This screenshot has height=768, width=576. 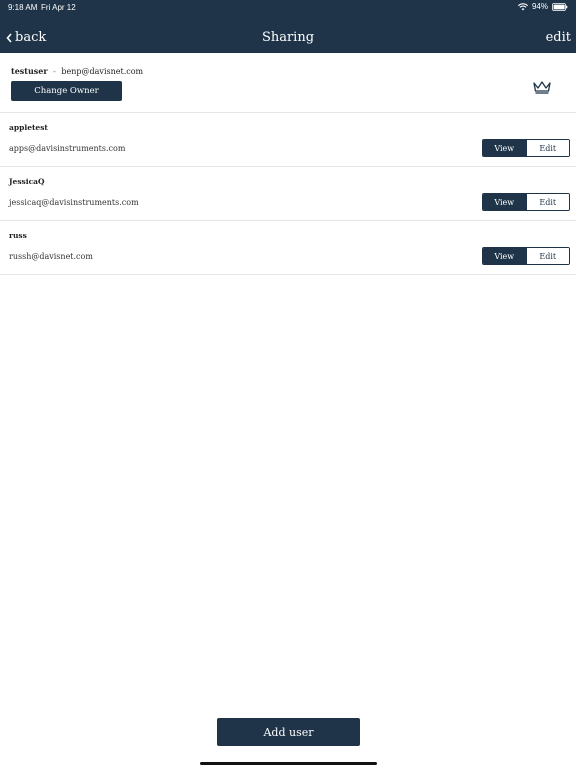 I want to click on user-name: appletest, so click(x=28, y=127).